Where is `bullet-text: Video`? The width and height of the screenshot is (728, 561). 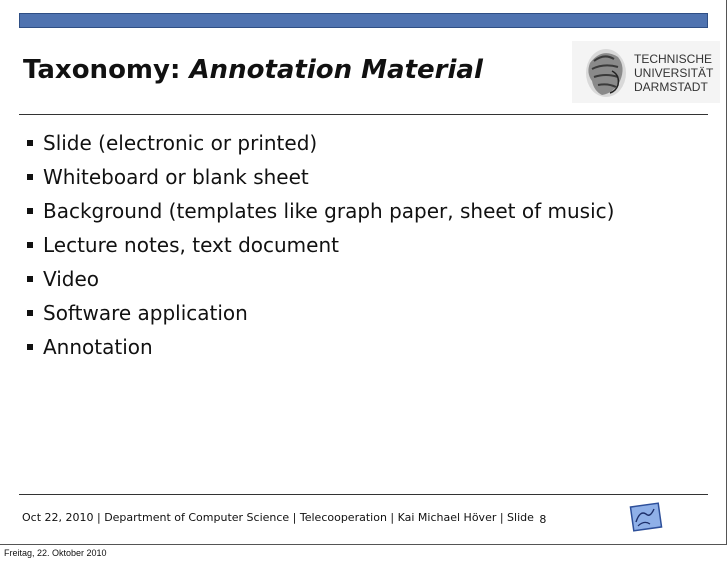 bullet-text: Video is located at coordinates (71, 279).